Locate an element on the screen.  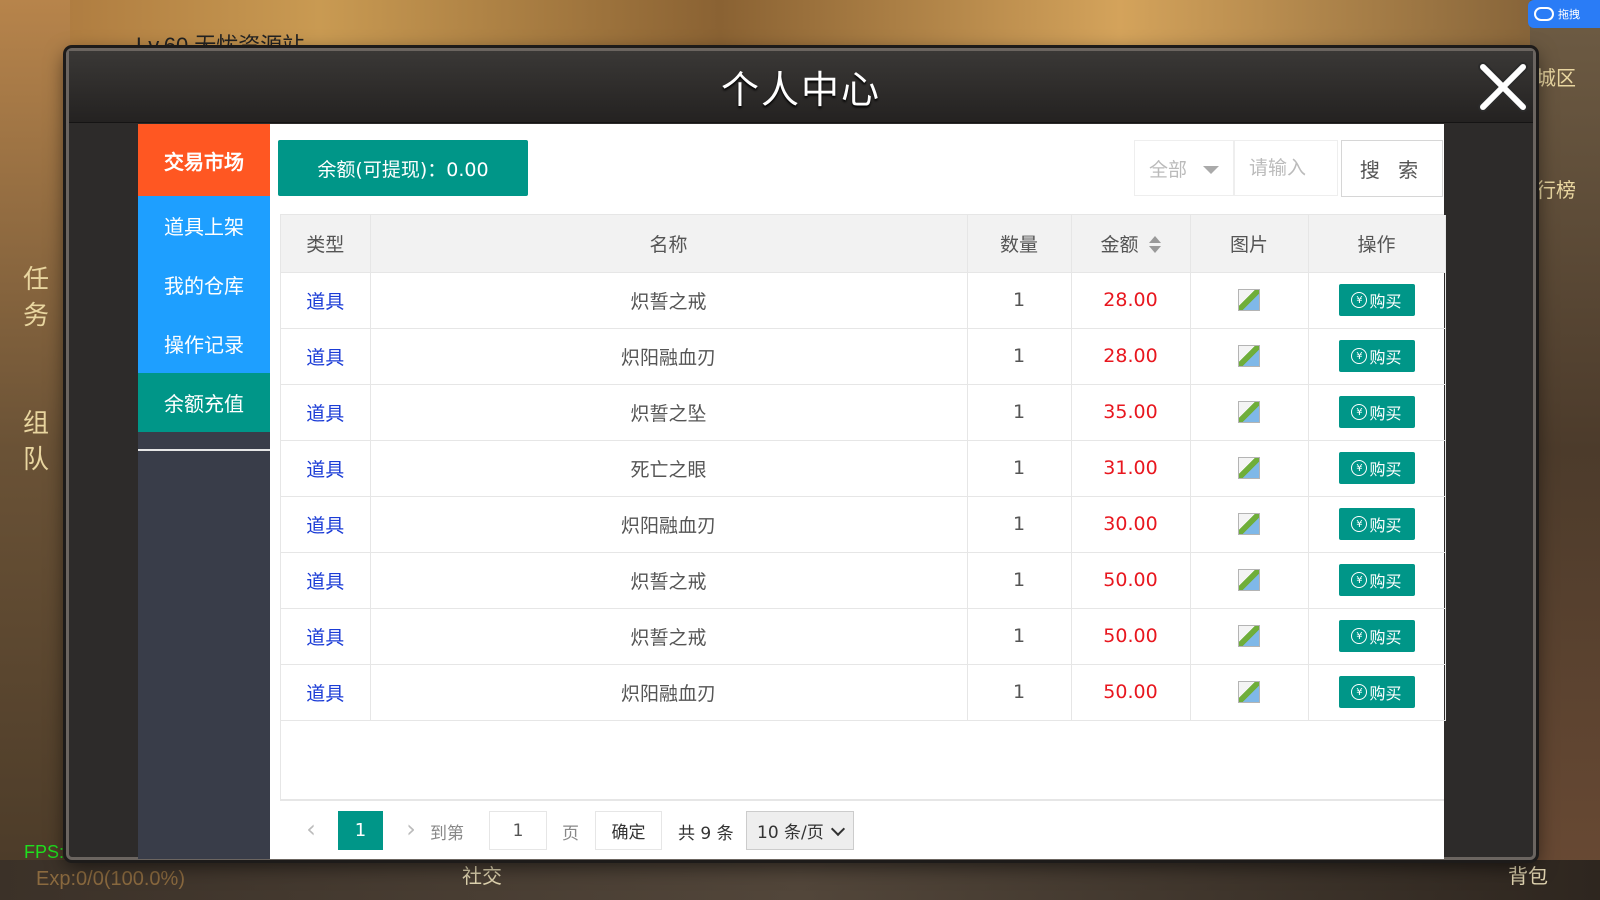
table-row: 道具 炽誓之坠 1 35.00 ¥ 购买 is located at coordinates (863, 412).